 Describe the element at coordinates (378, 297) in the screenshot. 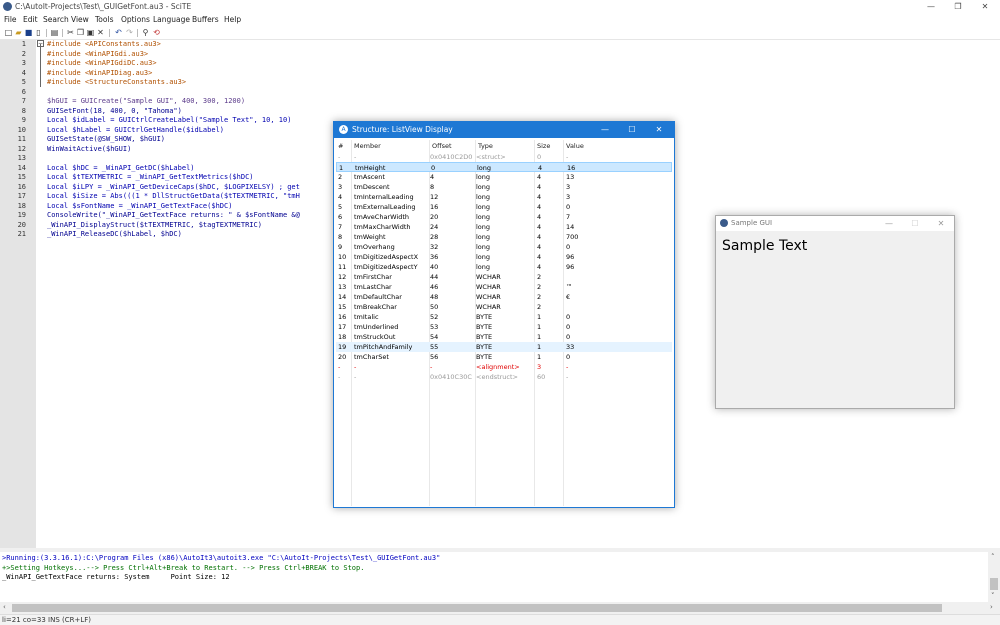

I see `row-member: tmDefaultChar` at that location.